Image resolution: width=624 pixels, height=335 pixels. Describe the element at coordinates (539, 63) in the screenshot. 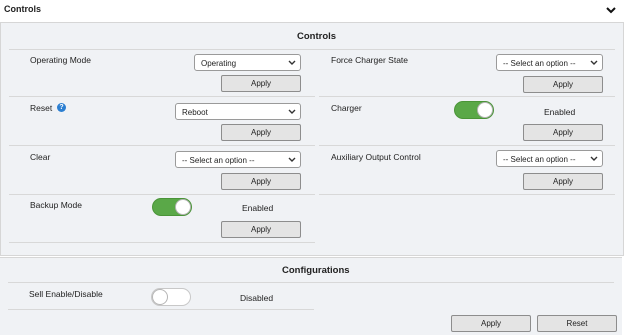

I see `force-charger-state-value: -- Select an option --` at that location.